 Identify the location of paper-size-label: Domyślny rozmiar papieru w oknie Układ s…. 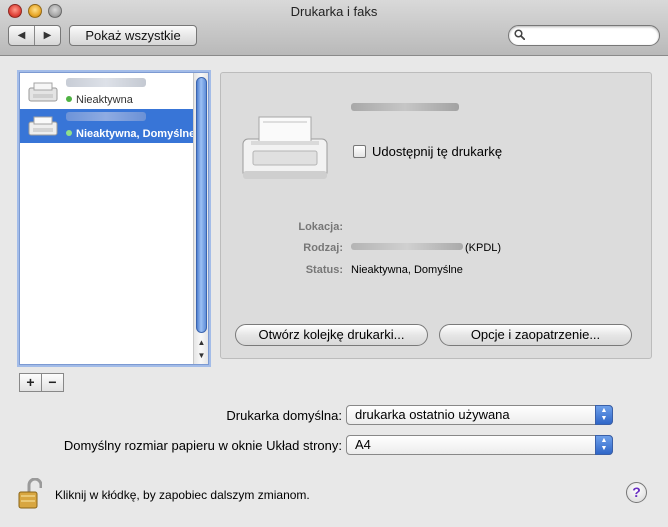
(202, 445).